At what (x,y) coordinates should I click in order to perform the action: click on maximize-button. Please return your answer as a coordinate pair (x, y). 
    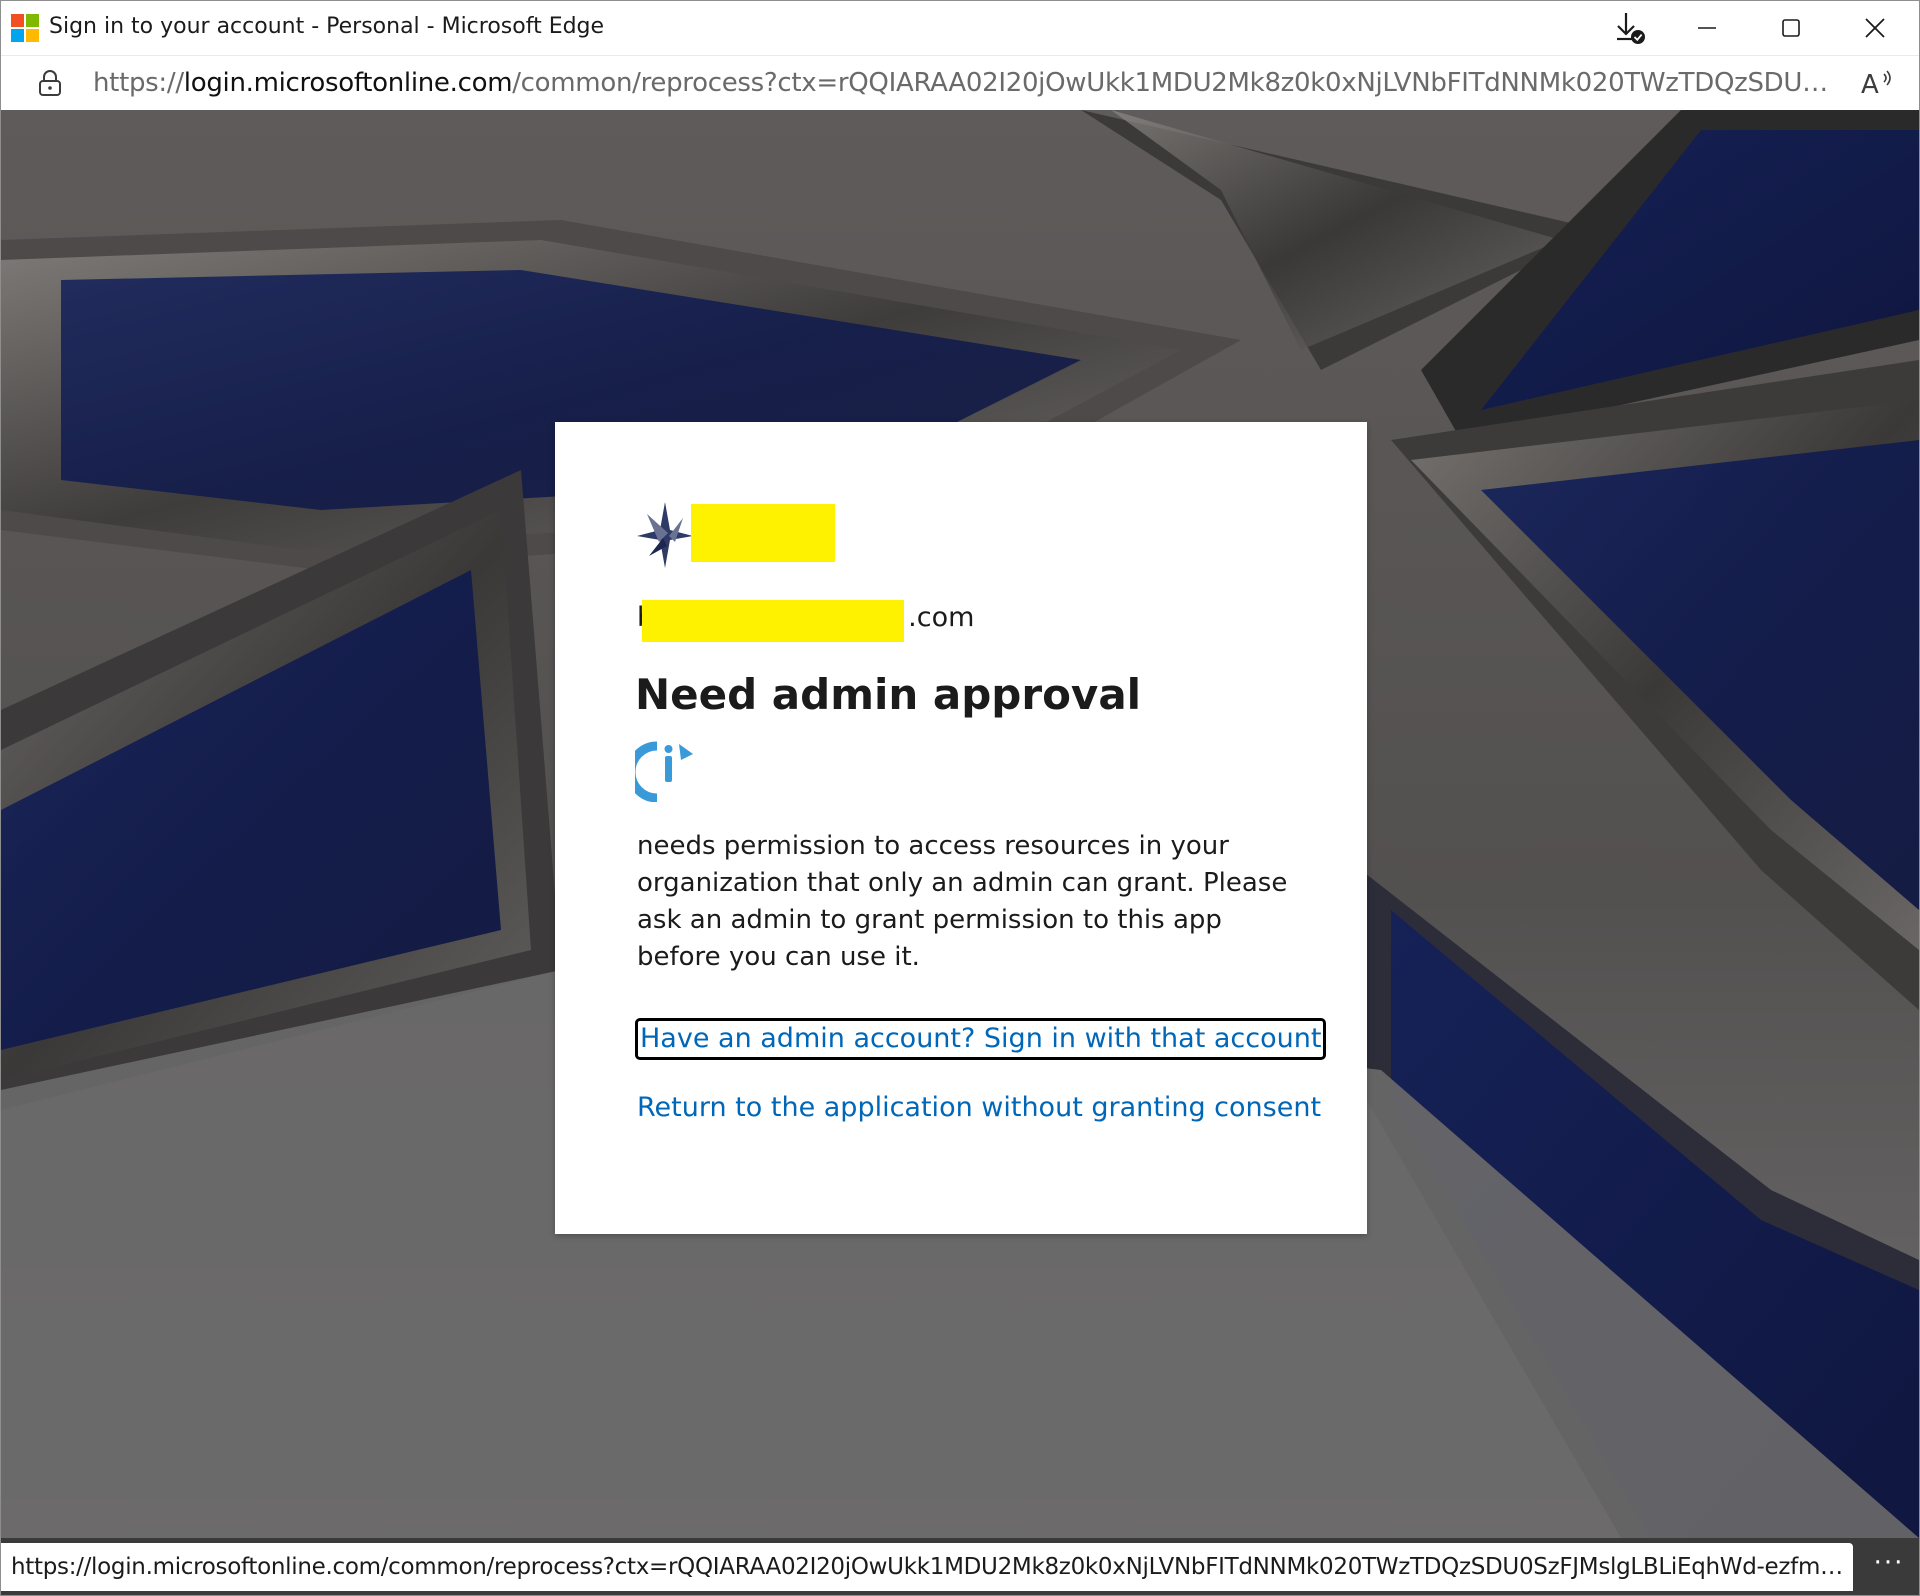
    Looking at the image, I should click on (1791, 28).